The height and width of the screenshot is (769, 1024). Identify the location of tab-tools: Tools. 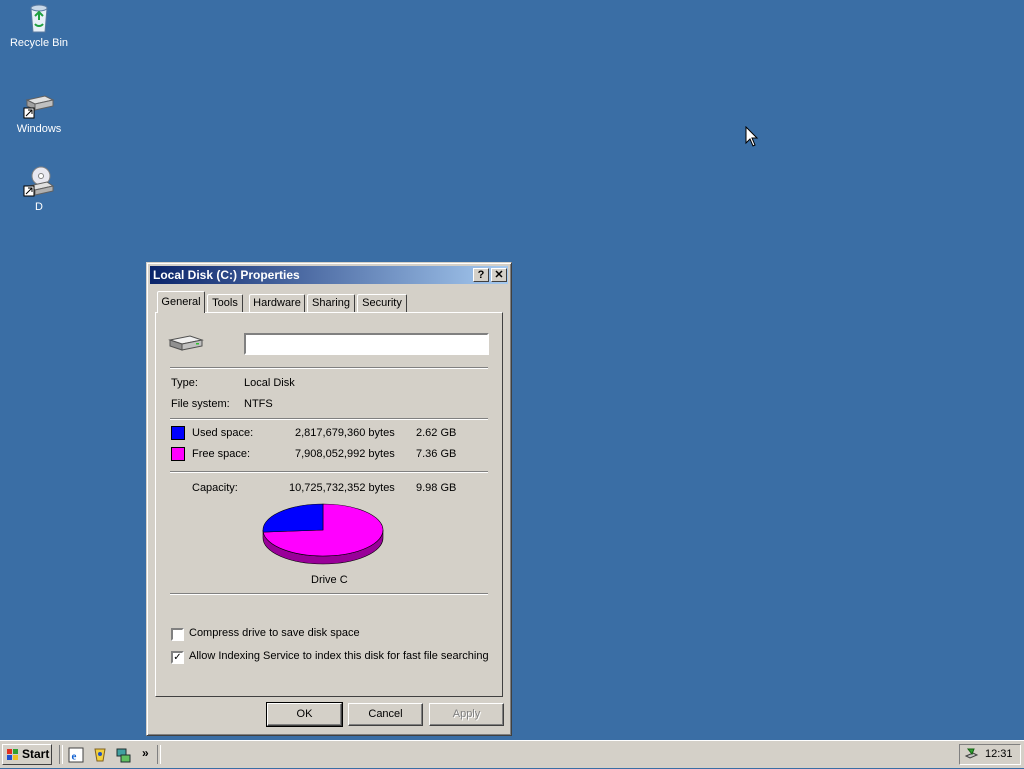
(225, 303).